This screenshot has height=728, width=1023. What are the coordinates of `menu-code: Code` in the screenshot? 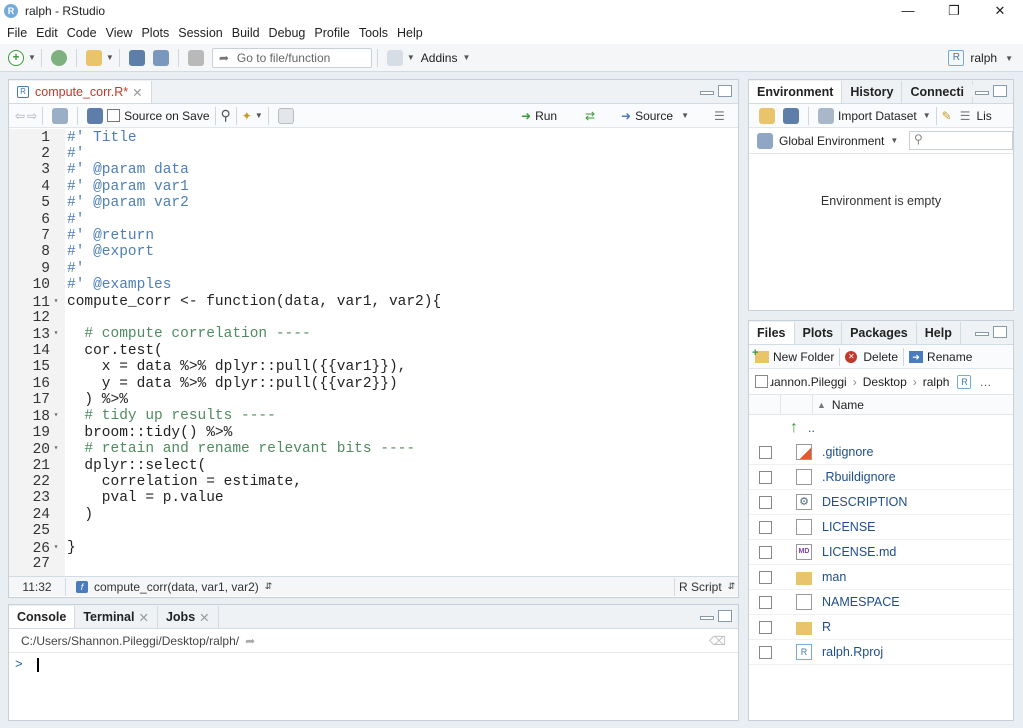 It's located at (82, 33).